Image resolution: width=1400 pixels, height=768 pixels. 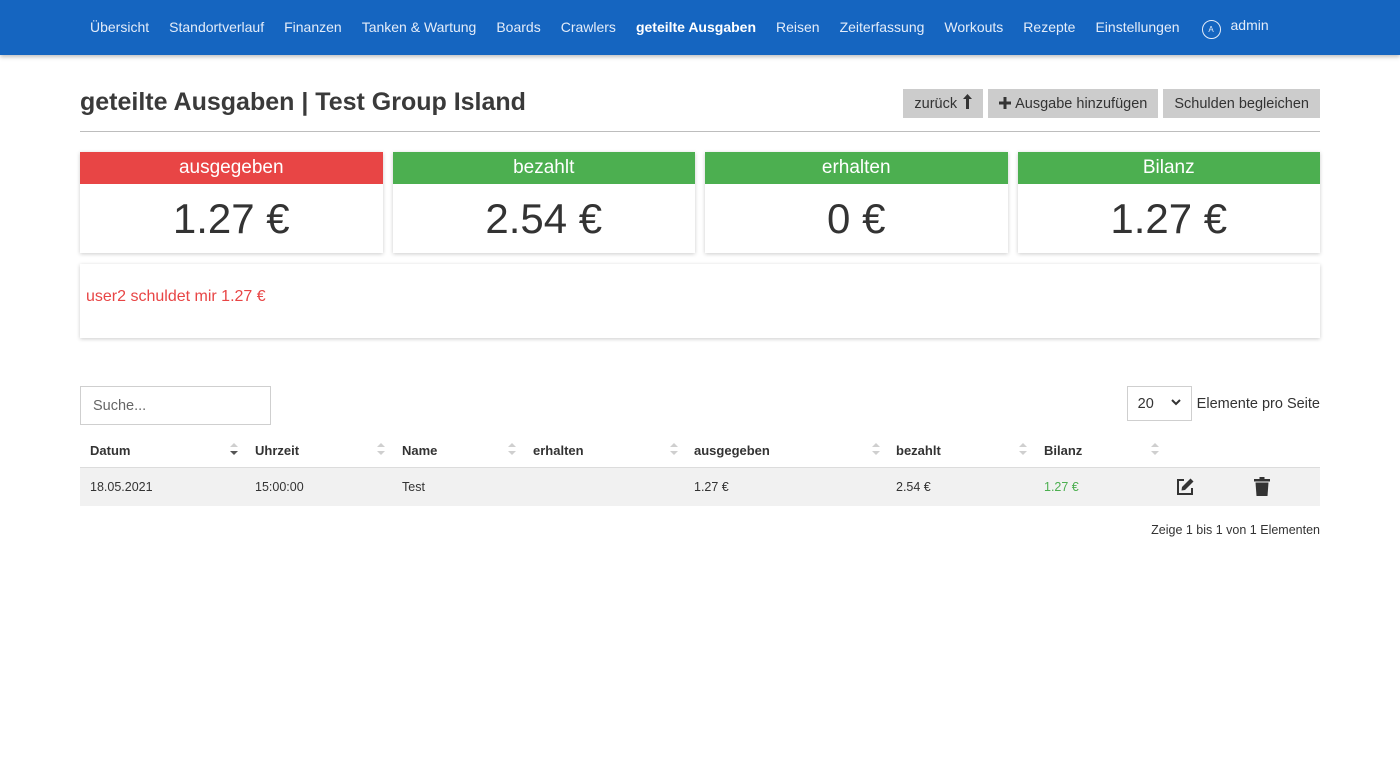 What do you see at coordinates (1137, 27) in the screenshot?
I see `nav-item-einstellungen: Einstellungen` at bounding box center [1137, 27].